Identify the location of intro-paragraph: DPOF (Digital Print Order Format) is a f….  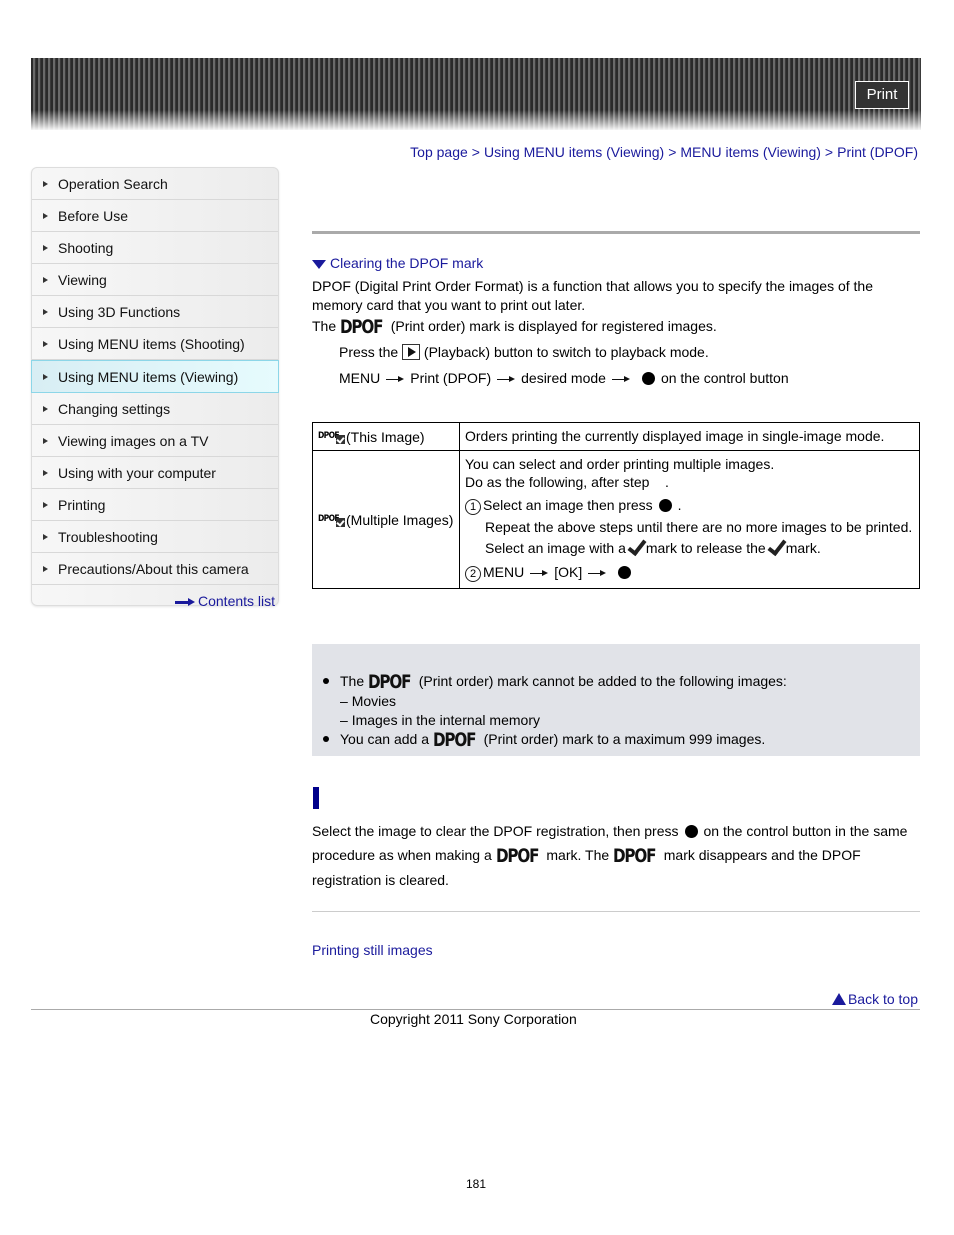
(592, 308).